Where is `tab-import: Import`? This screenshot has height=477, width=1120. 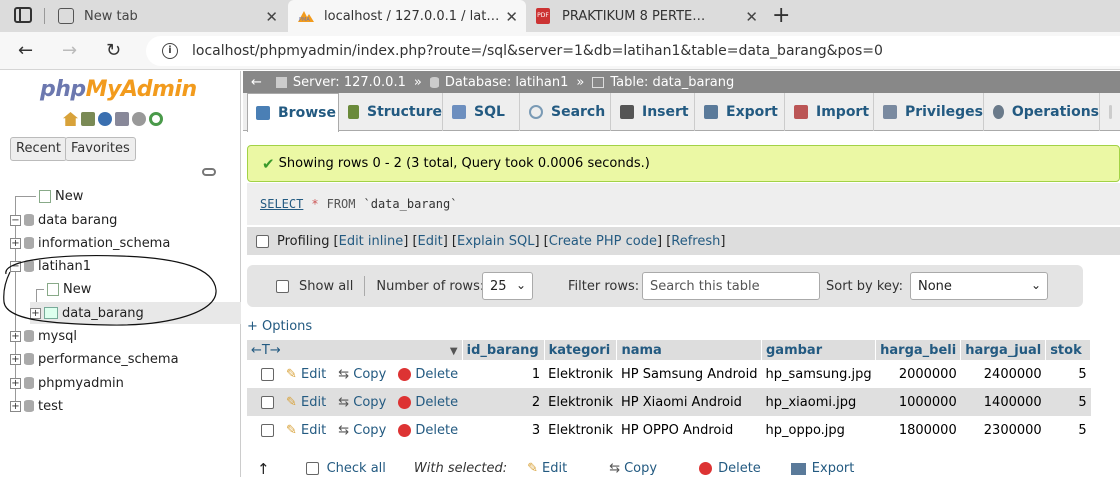
tab-import: Import is located at coordinates (830, 112).